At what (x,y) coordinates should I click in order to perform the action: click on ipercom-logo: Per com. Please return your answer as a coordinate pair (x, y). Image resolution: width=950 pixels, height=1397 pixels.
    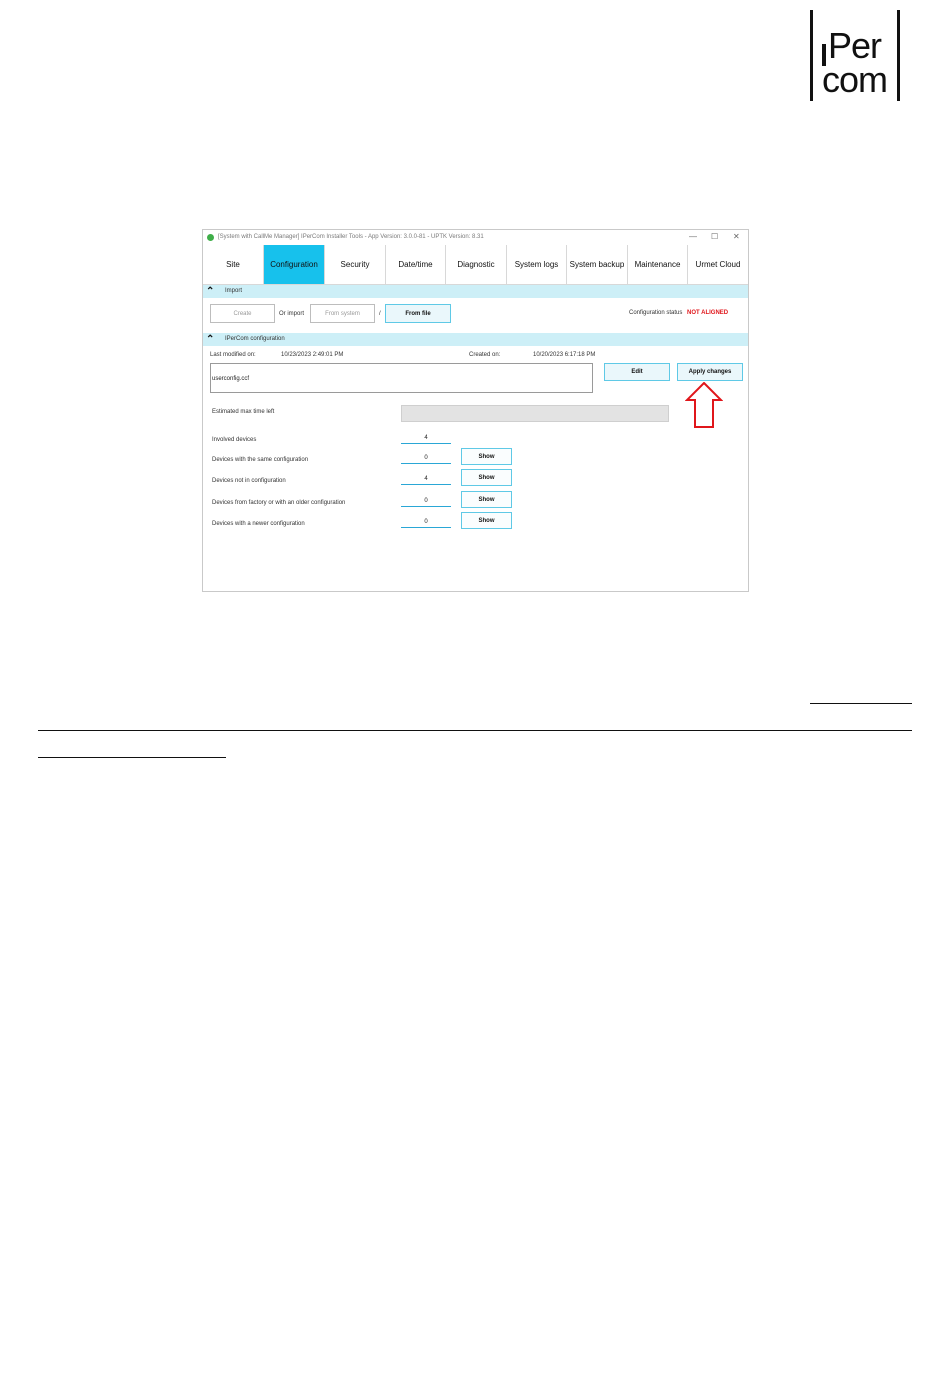
    Looking at the image, I should click on (856, 56).